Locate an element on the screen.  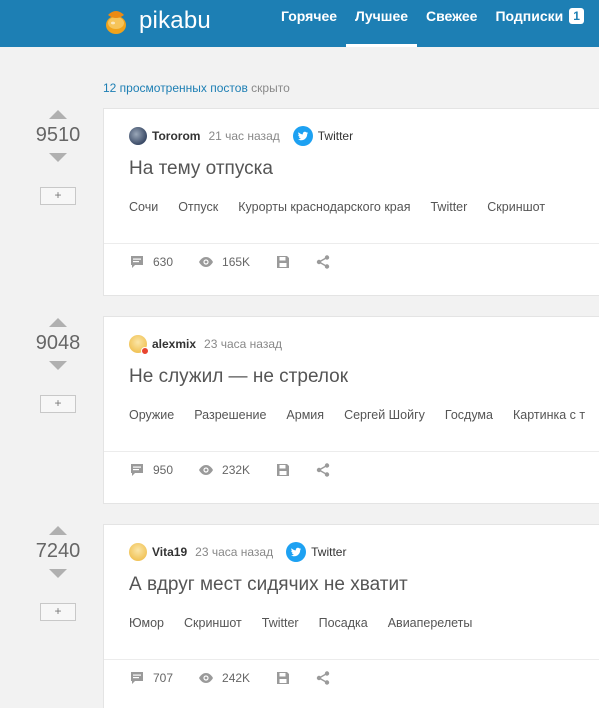
views-count: 165K is located at coordinates (236, 262).